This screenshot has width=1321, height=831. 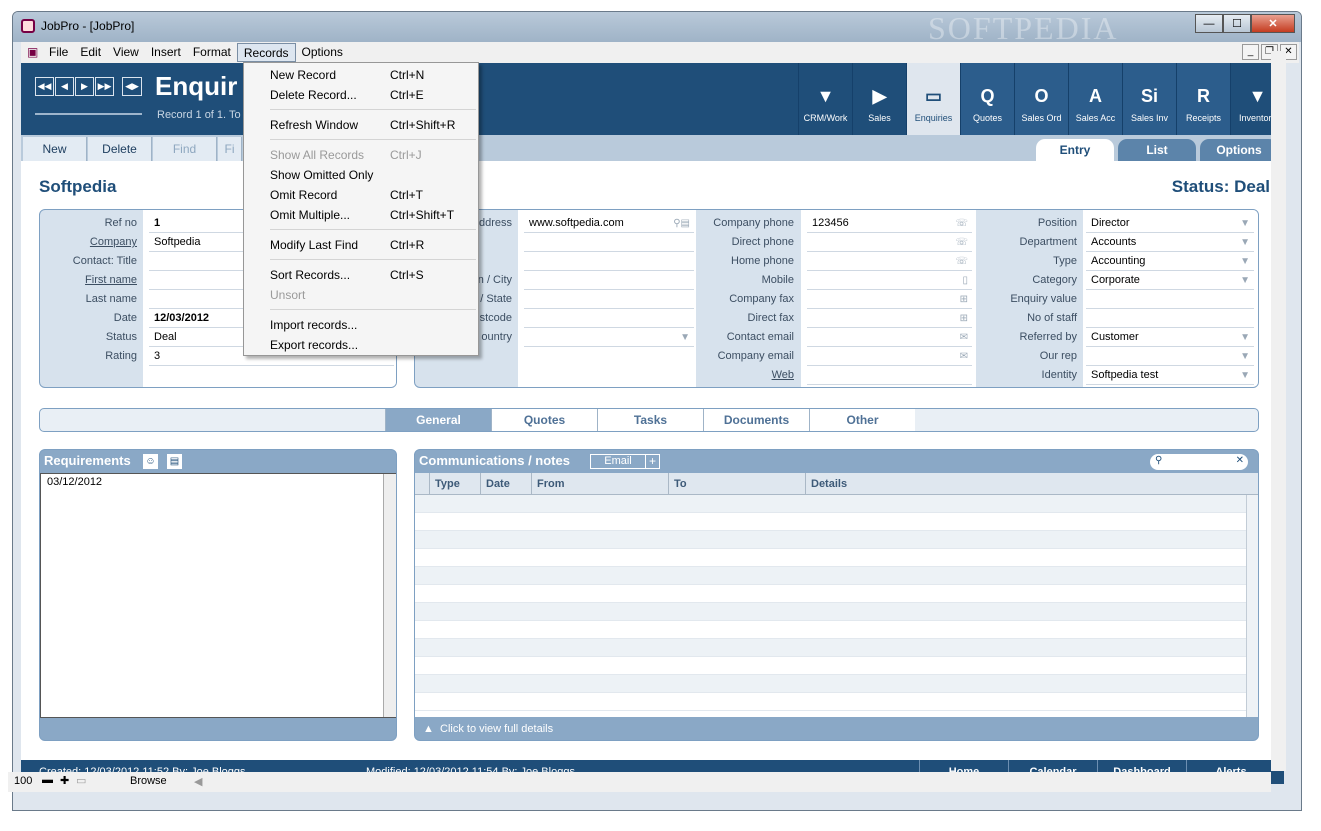 What do you see at coordinates (132, 86) in the screenshot?
I see `record-jump-button: ◀▶` at bounding box center [132, 86].